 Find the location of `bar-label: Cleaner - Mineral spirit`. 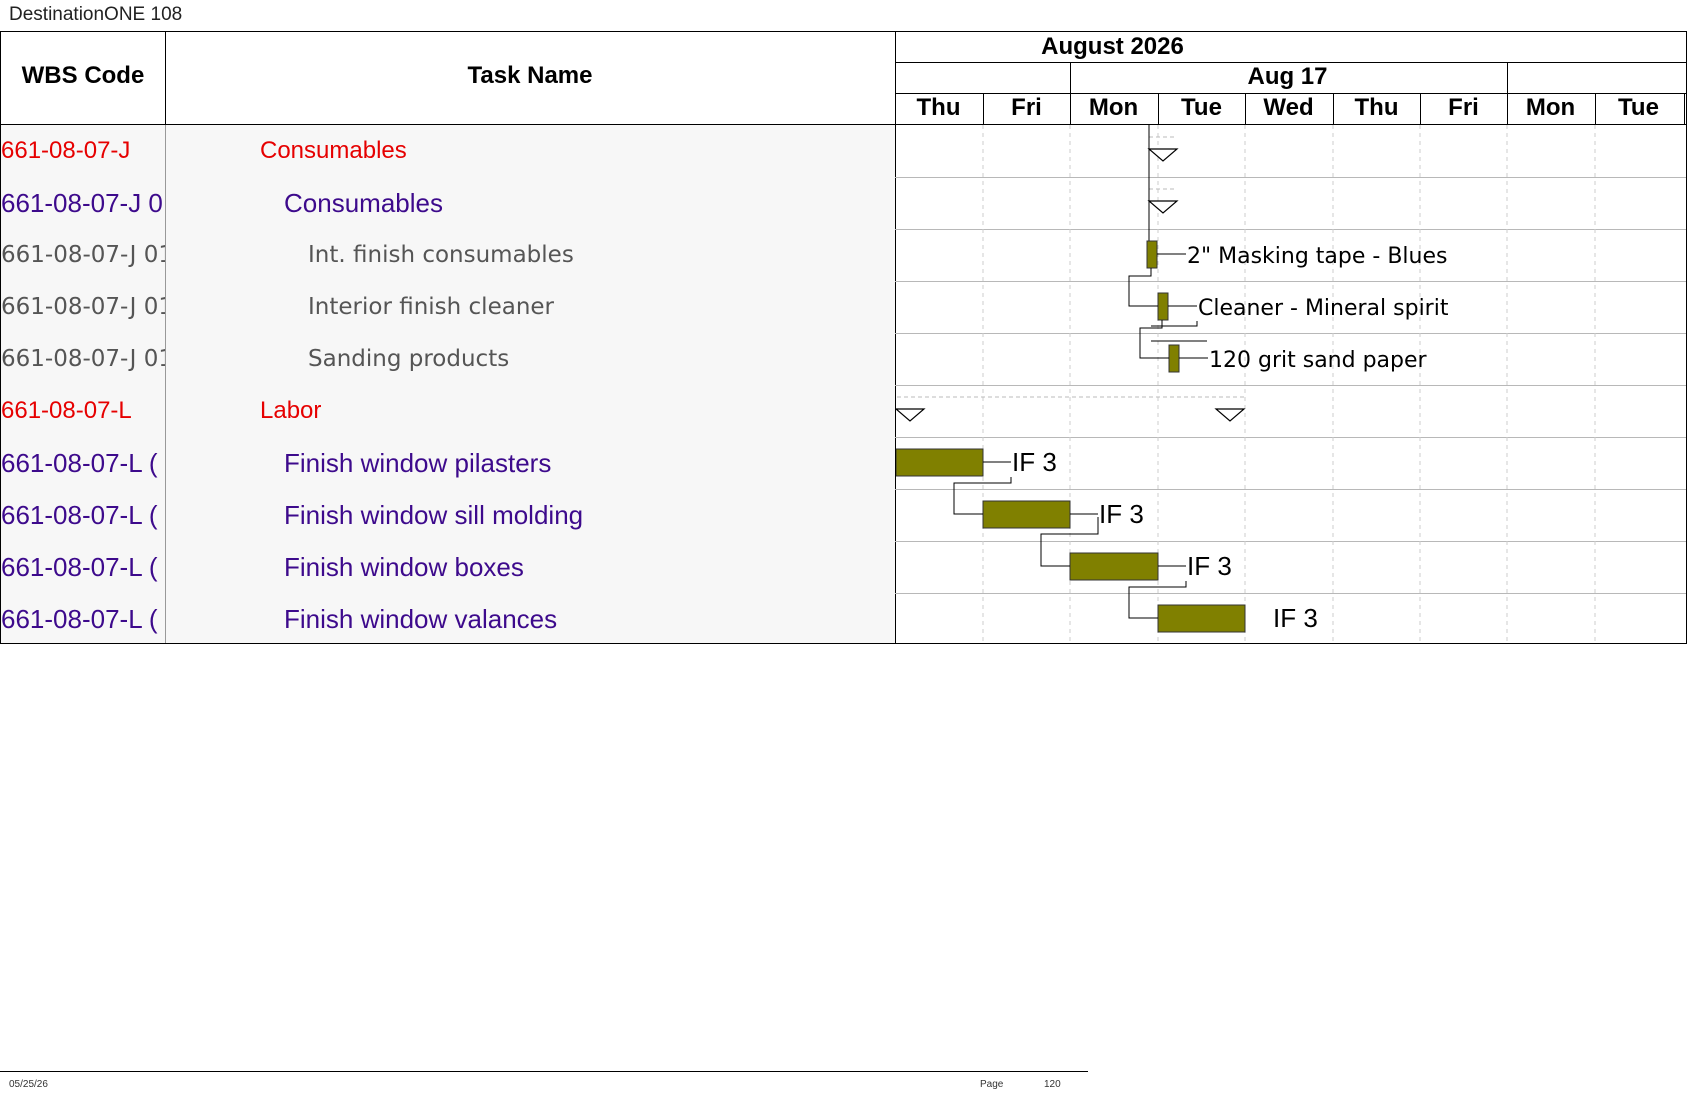

bar-label: Cleaner - Mineral spirit is located at coordinates (1323, 308).